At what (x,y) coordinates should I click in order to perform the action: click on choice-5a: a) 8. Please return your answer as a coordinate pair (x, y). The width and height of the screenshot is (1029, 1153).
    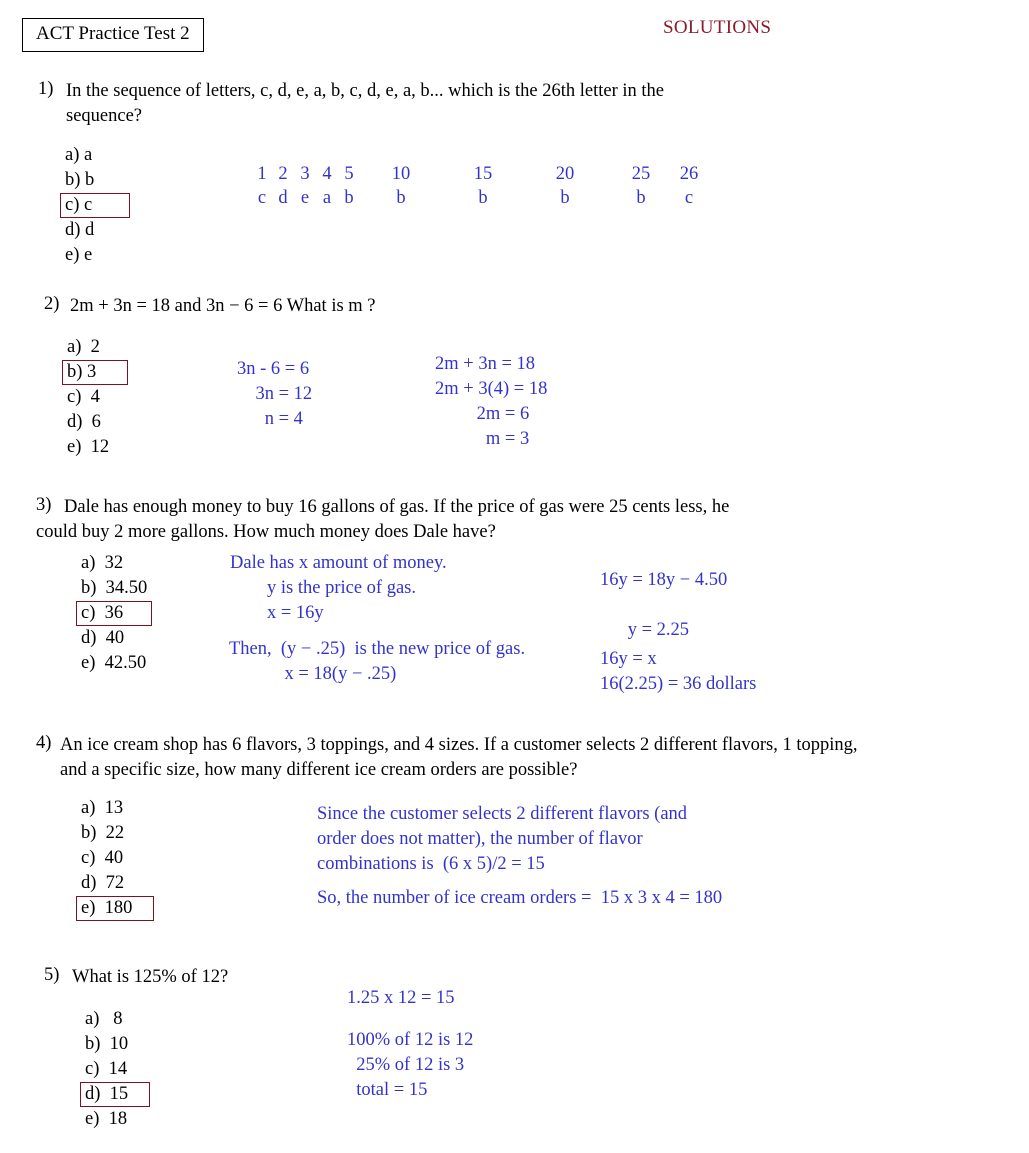
    Looking at the image, I should click on (115, 1019).